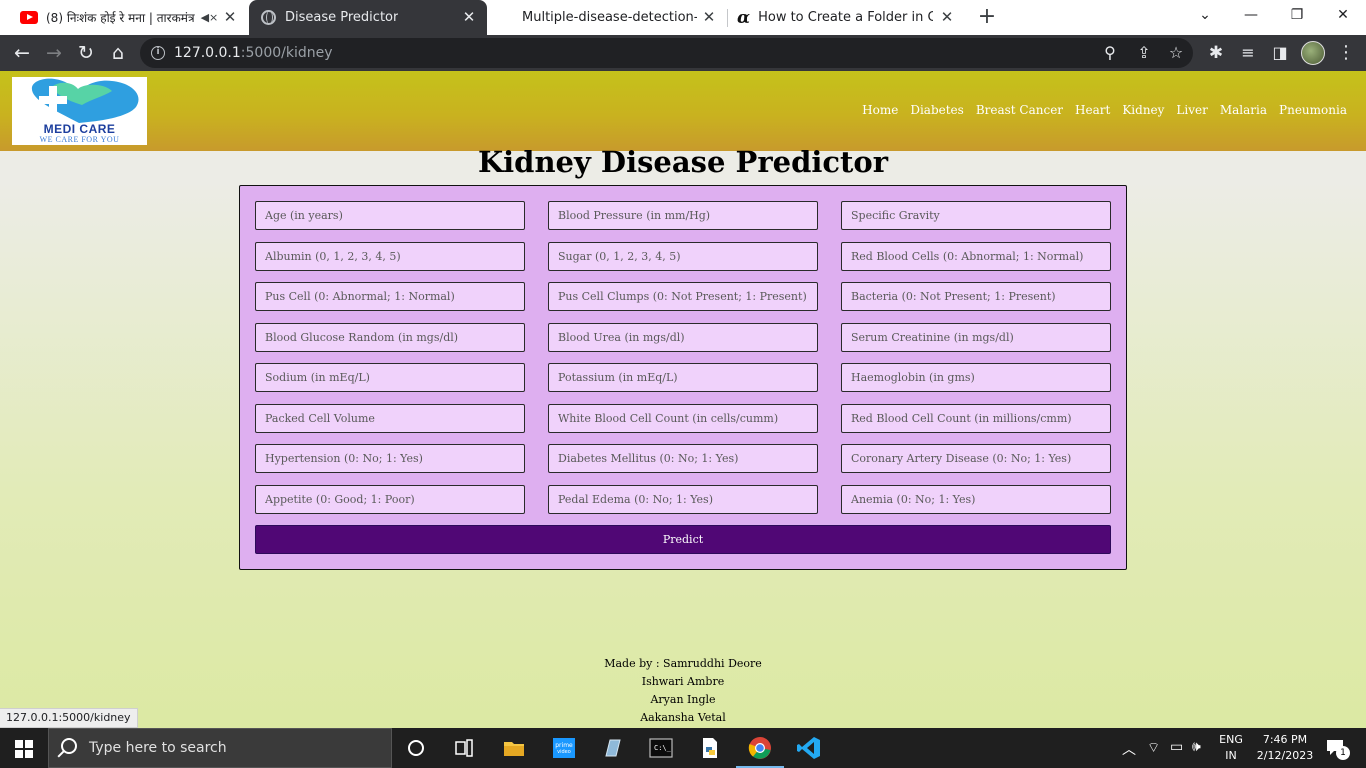 This screenshot has width=1366, height=768. I want to click on speaker-muted-icon: ◀×, so click(210, 17).